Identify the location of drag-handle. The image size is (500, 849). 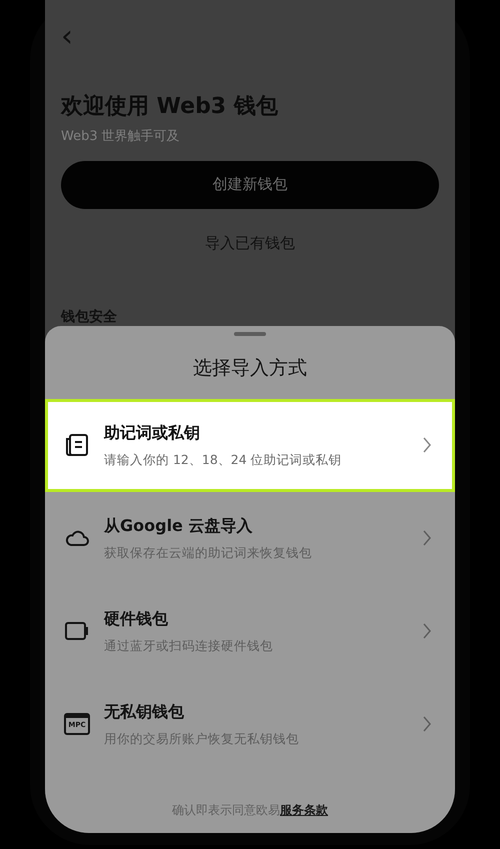
(250, 334).